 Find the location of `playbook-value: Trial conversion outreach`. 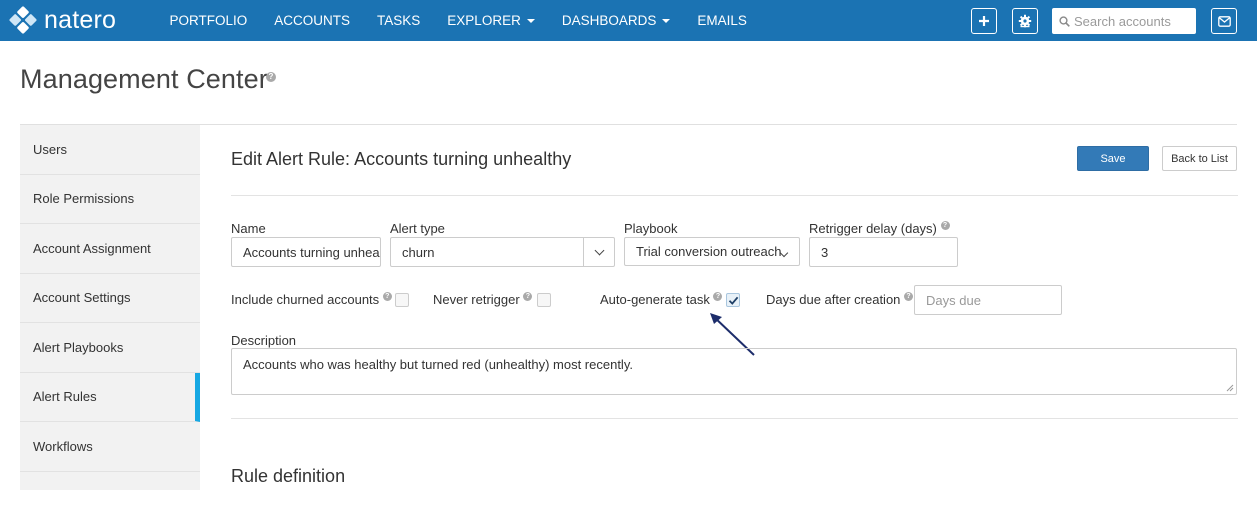

playbook-value: Trial conversion outreach is located at coordinates (708, 251).